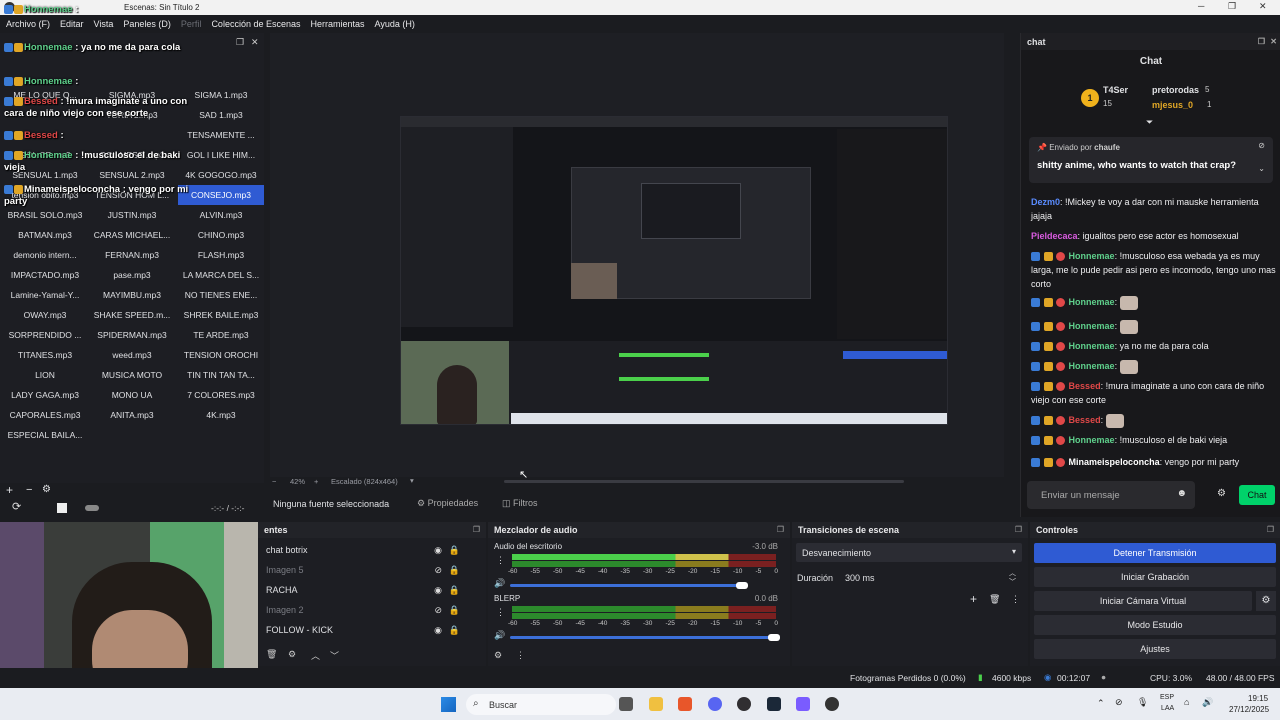  Describe the element at coordinates (271, 654) in the screenshot. I see `remove-source-icon: 🗑` at that location.